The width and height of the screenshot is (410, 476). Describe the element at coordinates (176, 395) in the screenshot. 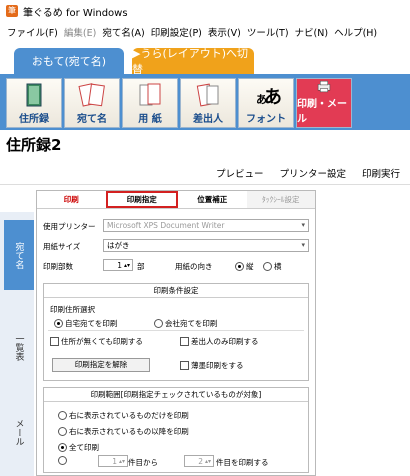

I see `group-title: 印刷範囲[印刷指定チェックされているものが対象]` at that location.